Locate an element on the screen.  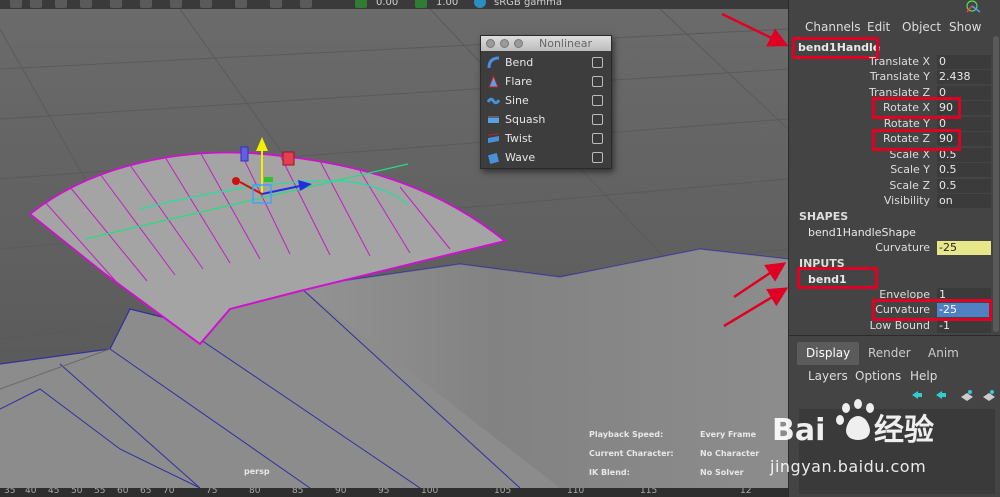
bend-icon is located at coordinates (493, 62).